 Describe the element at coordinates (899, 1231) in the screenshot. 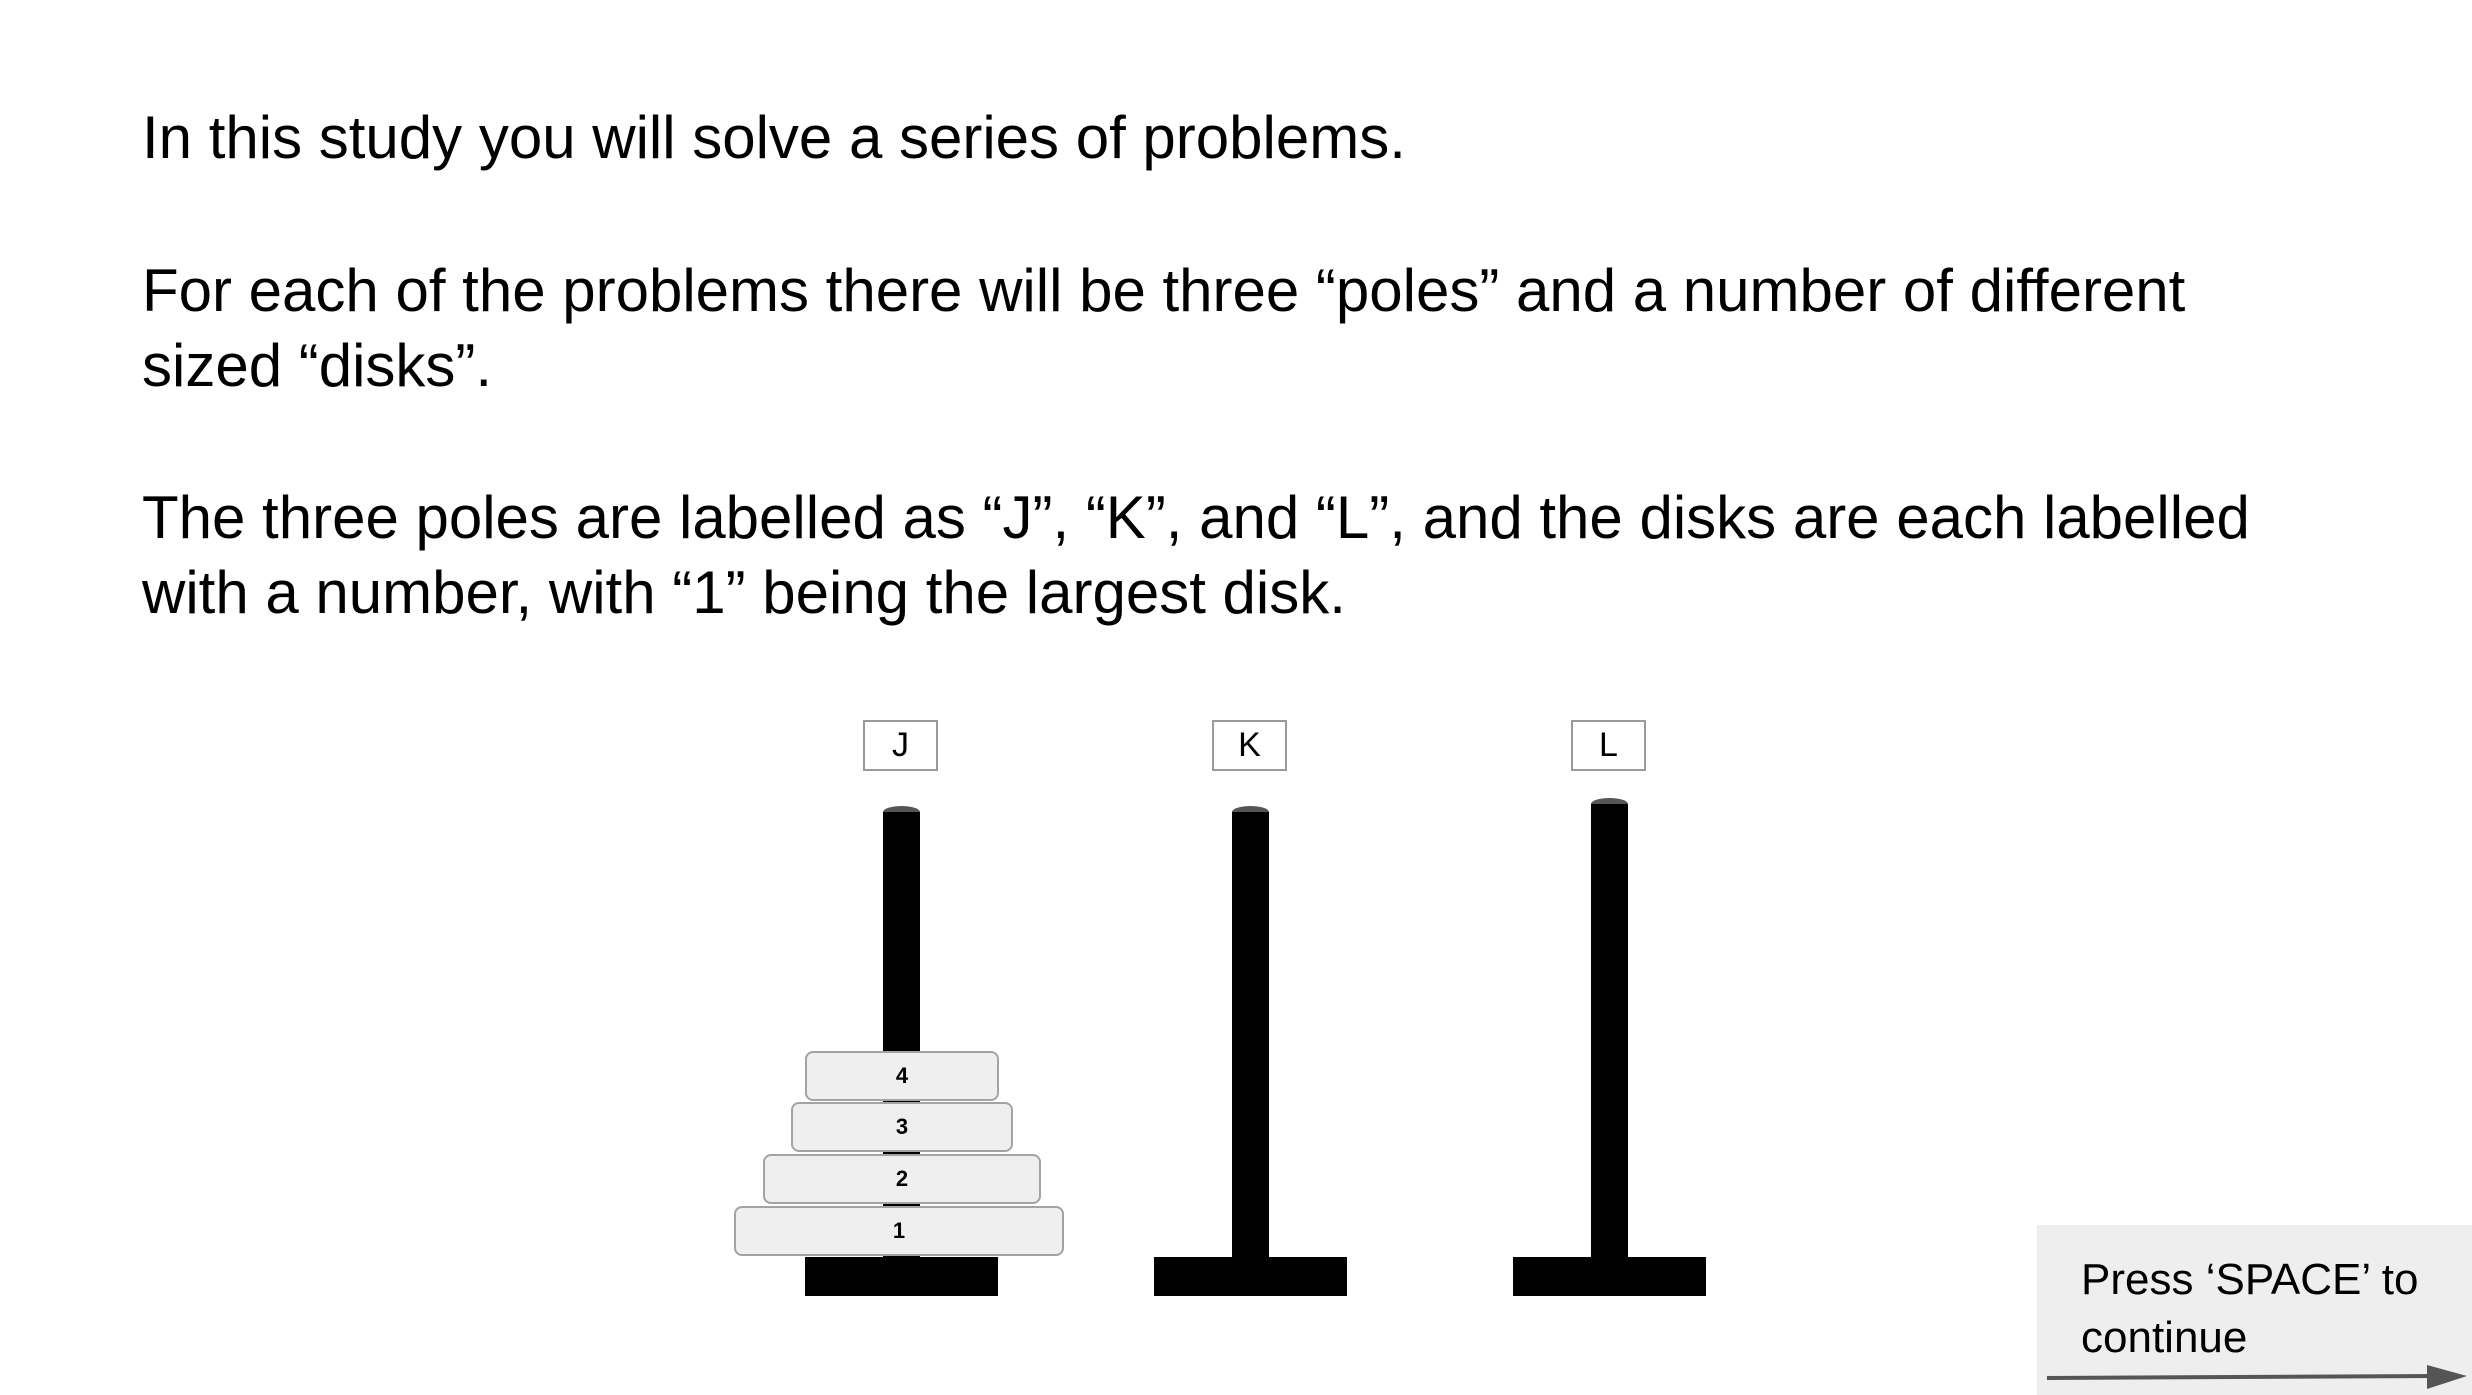

I see `disk-1: 1` at that location.